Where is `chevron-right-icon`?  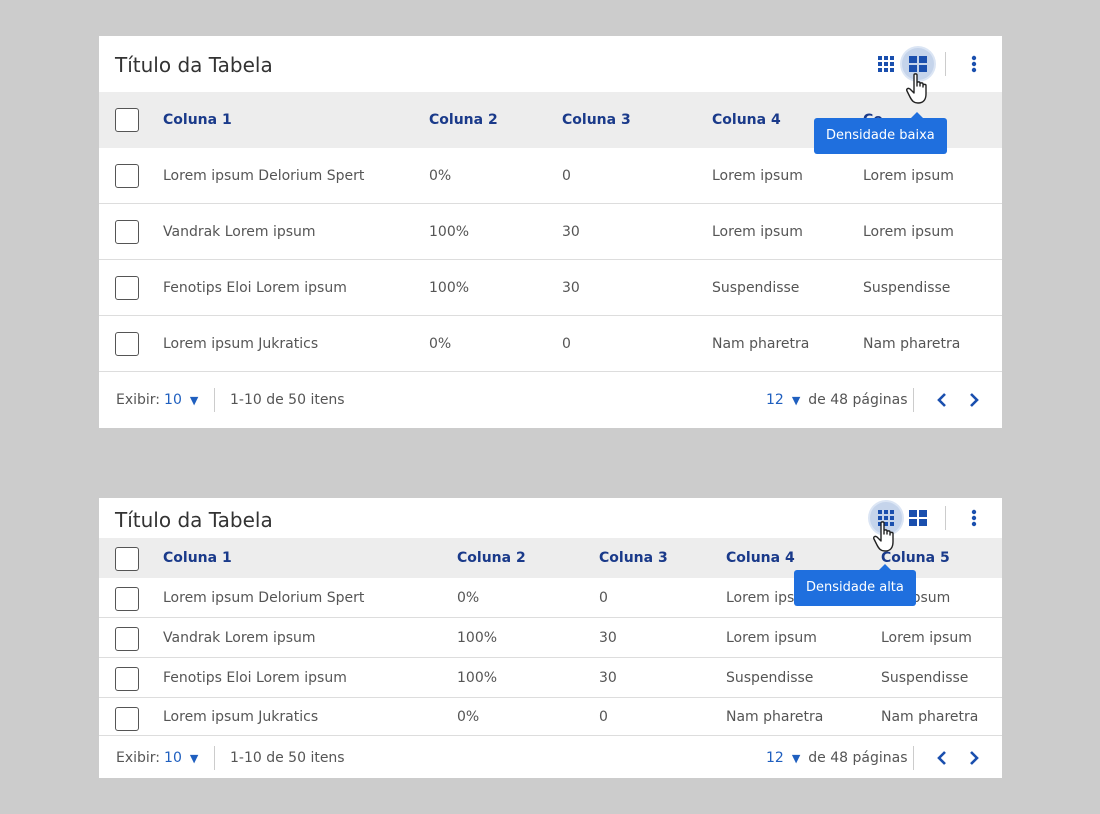 chevron-right-icon is located at coordinates (974, 758).